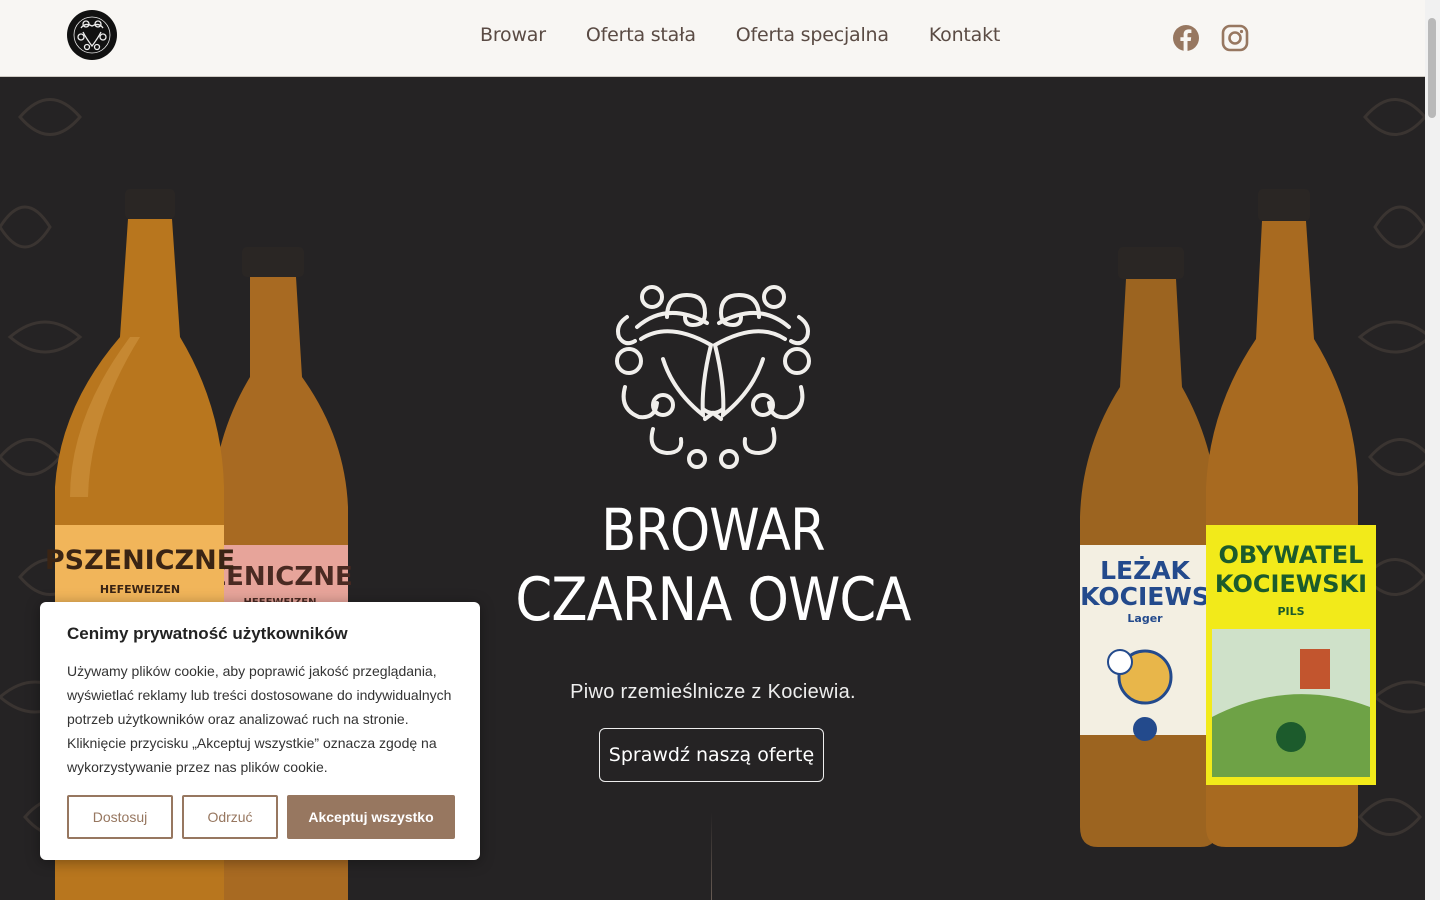 This screenshot has height=900, width=1440. Describe the element at coordinates (713, 600) in the screenshot. I see `hero-title-line2: CZARNA OWCA` at that location.